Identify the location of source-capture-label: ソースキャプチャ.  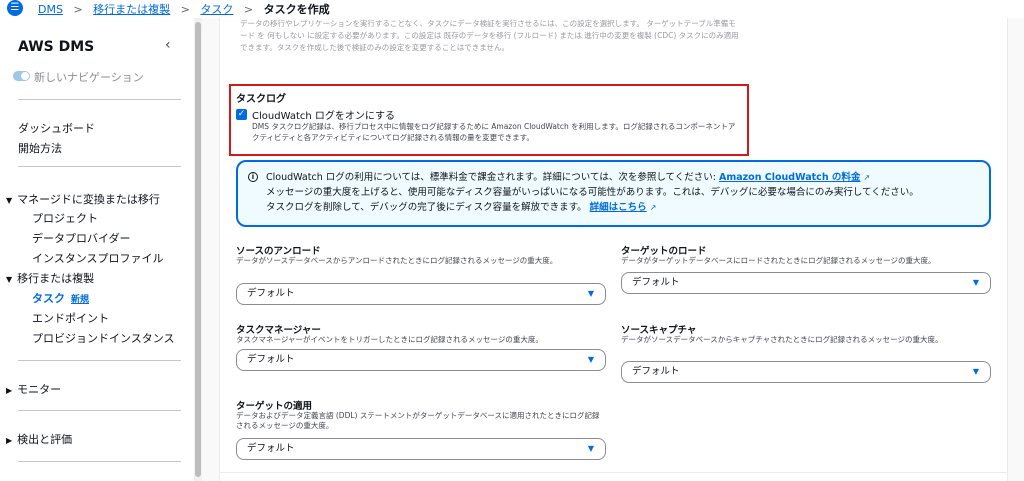
(659, 330).